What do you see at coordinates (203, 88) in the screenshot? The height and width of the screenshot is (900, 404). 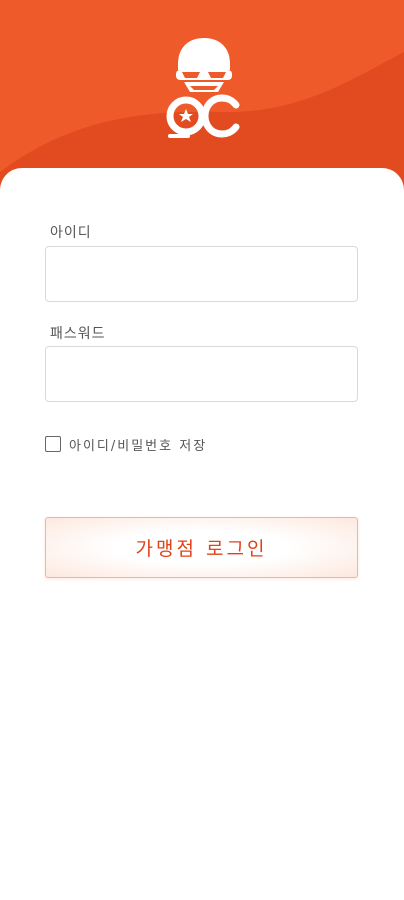 I see `brand-logo` at bounding box center [203, 88].